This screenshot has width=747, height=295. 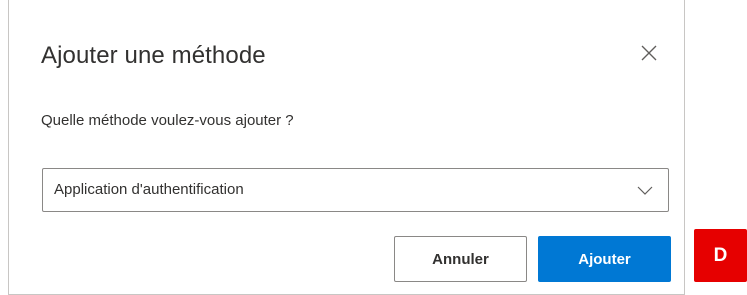 What do you see at coordinates (604, 259) in the screenshot?
I see `add-button: Ajouter` at bounding box center [604, 259].